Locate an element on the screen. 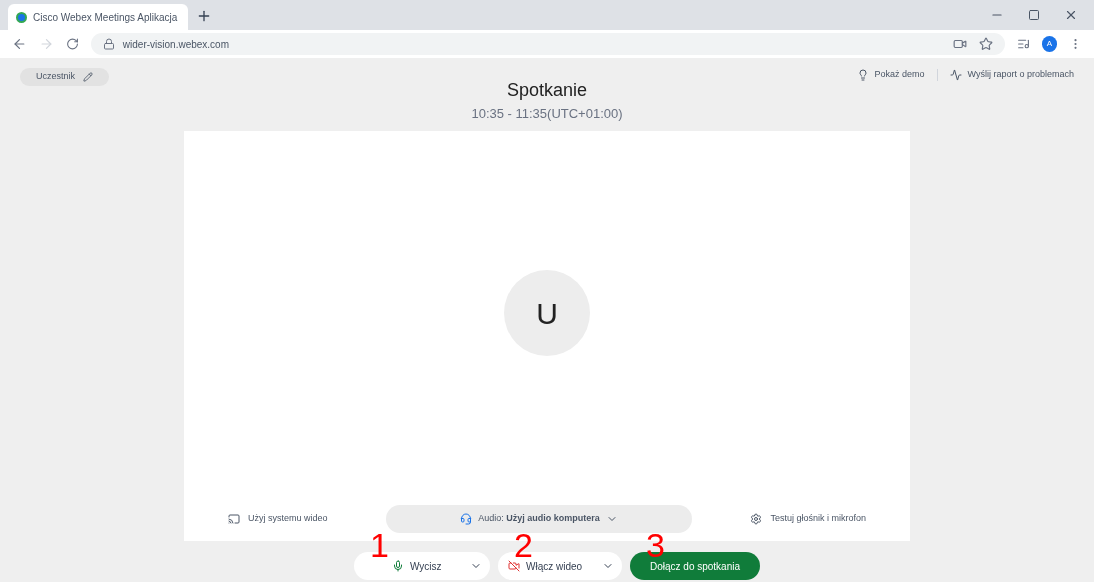  video-system-button: Użyj systemu wideo is located at coordinates (278, 519).